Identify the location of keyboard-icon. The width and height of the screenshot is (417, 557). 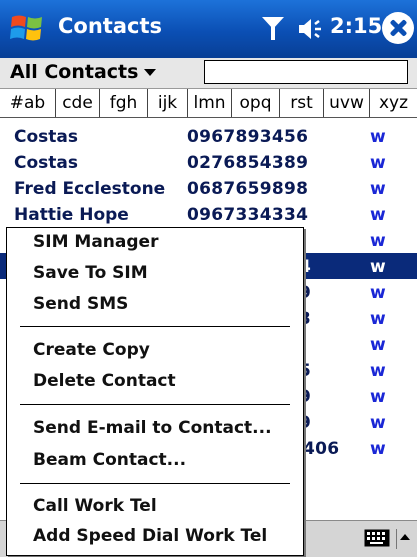
(377, 538).